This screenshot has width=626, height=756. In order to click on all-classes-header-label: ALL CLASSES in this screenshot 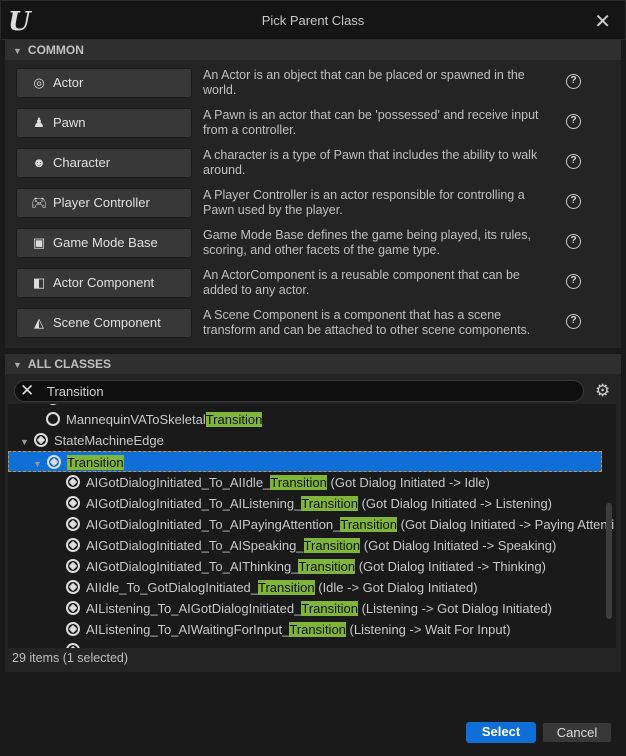, I will do `click(69, 364)`.